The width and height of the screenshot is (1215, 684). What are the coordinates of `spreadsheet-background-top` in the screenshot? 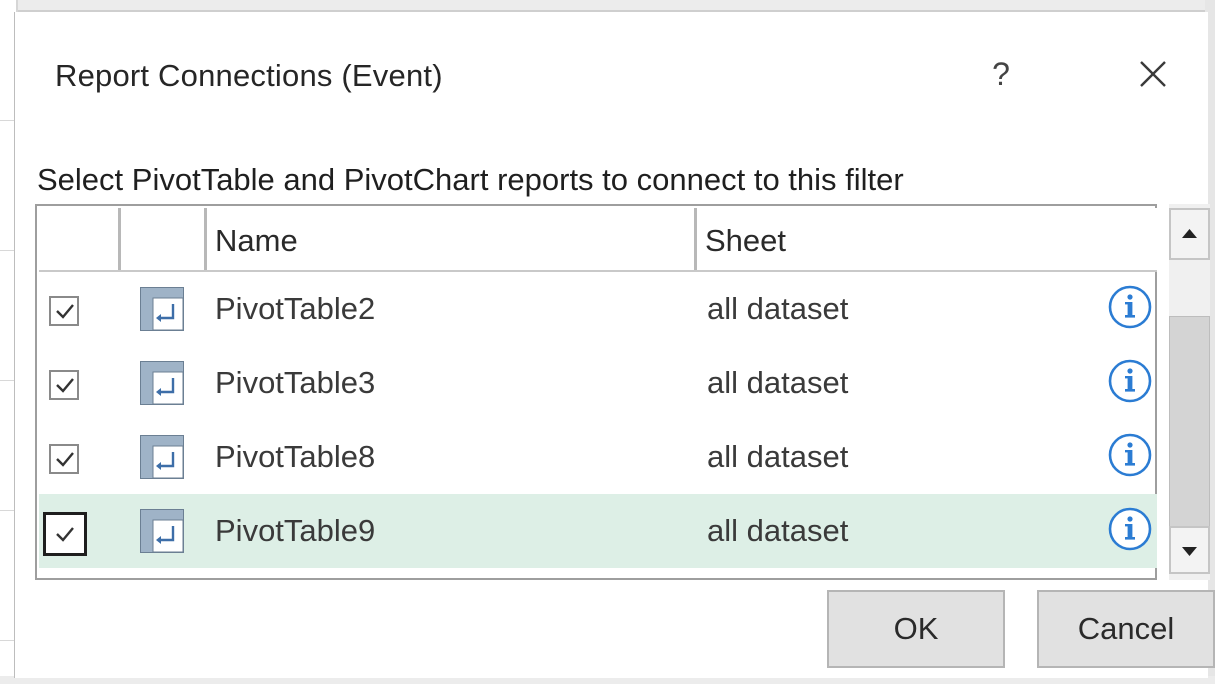 It's located at (607, 6).